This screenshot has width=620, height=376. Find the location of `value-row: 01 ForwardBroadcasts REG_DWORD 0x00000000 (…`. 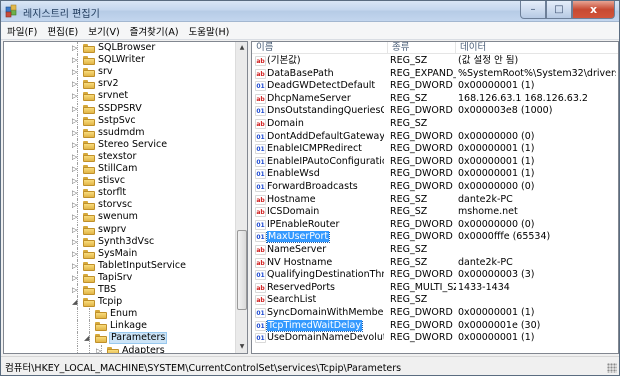

value-row: 01 ForwardBroadcasts REG_DWORD 0x00000000 (… is located at coordinates (435, 187).